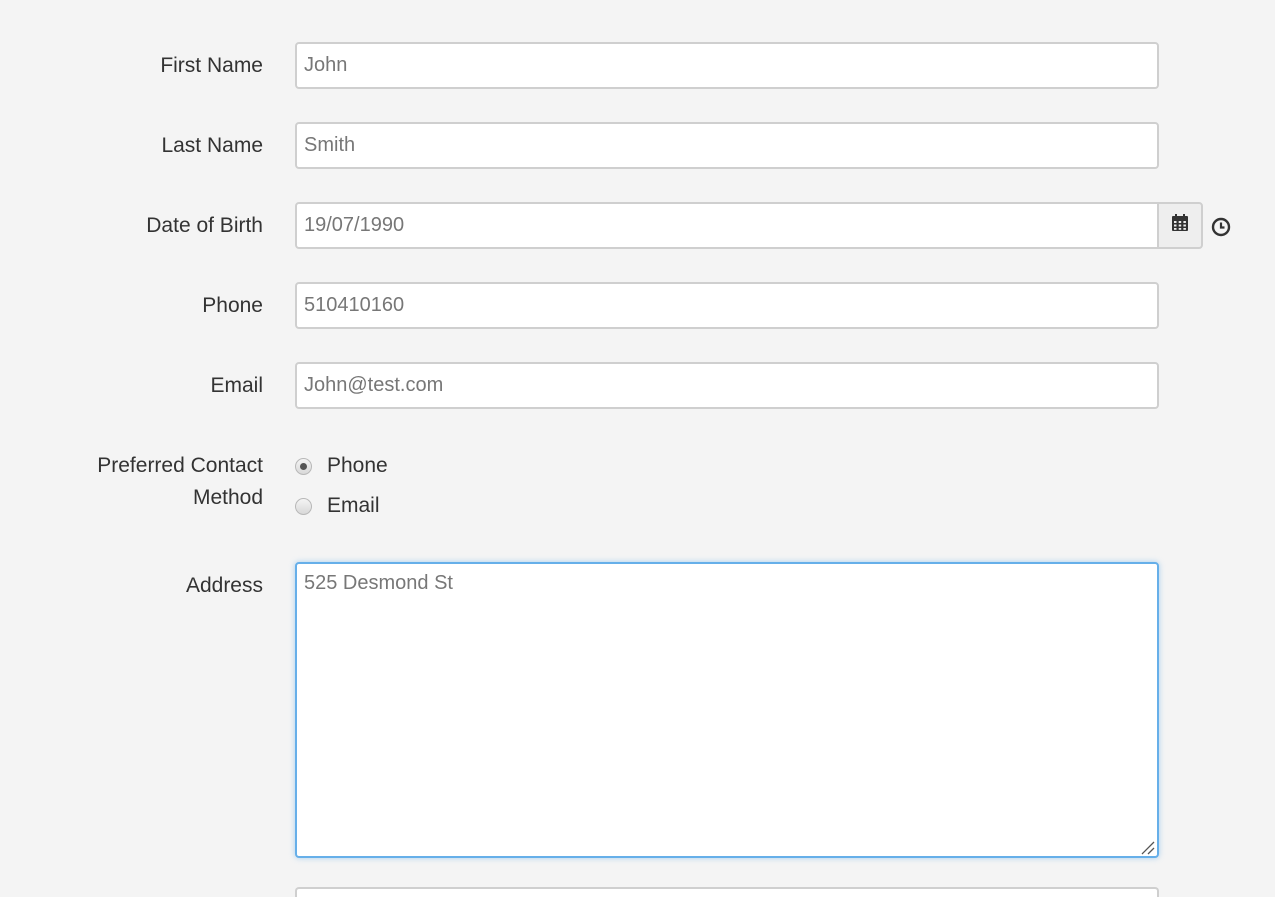  I want to click on contact-method-label-line2: Method, so click(227, 497).